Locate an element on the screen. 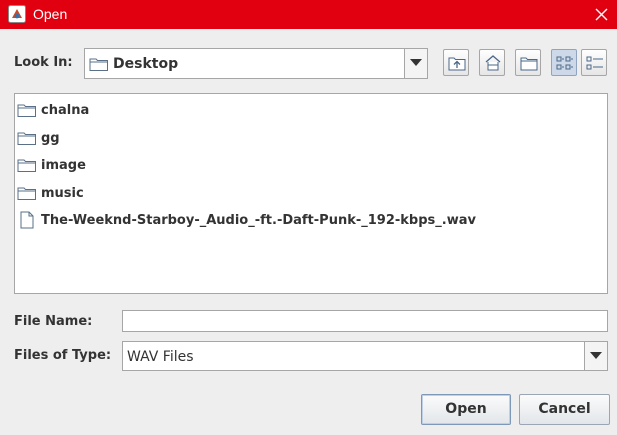 This screenshot has height=435, width=617. list-view-icon is located at coordinates (564, 63).